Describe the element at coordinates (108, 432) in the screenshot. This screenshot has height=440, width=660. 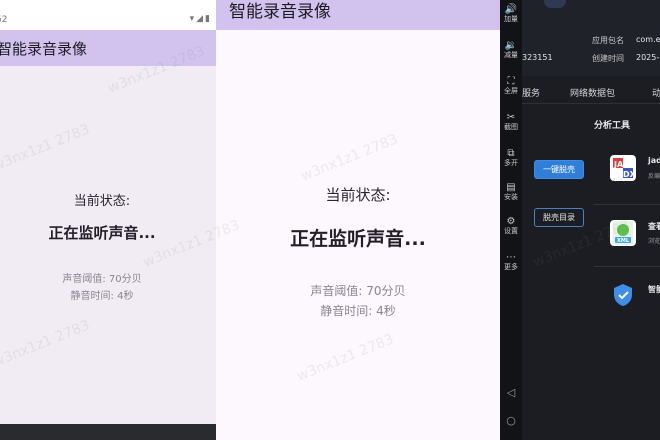
I see `bottom-bar` at that location.